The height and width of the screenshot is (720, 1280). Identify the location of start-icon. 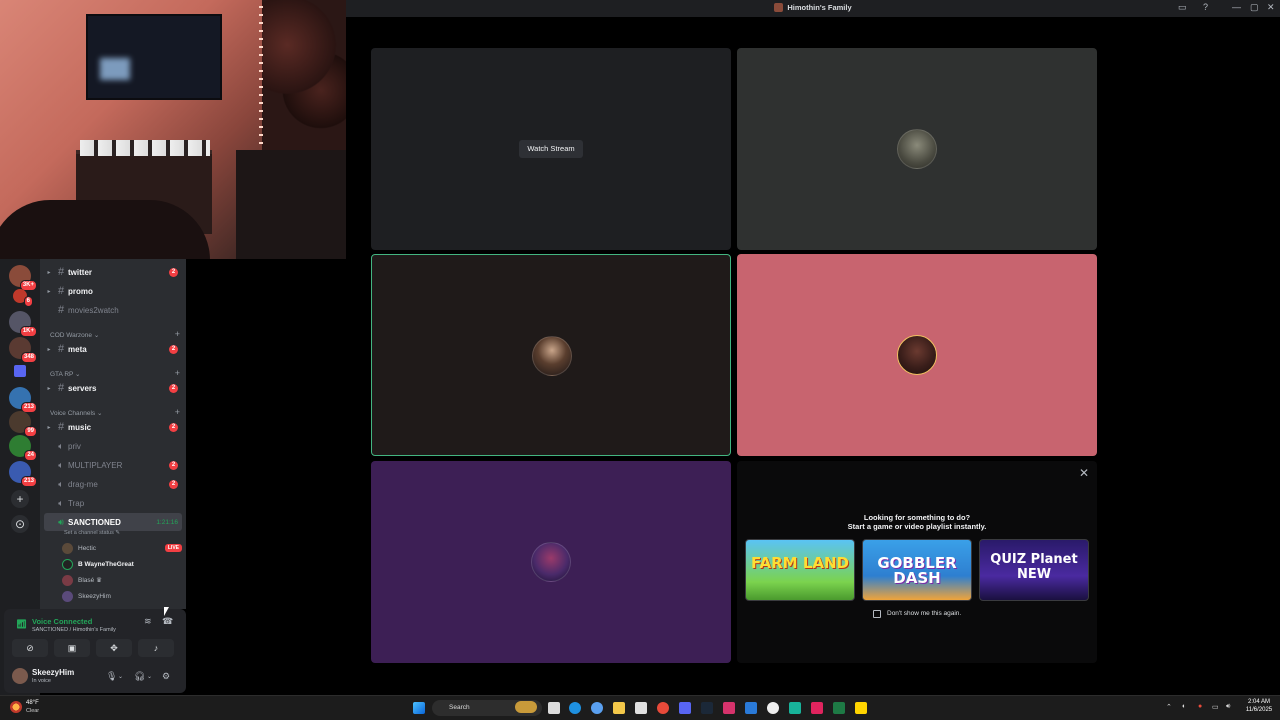
(419, 708).